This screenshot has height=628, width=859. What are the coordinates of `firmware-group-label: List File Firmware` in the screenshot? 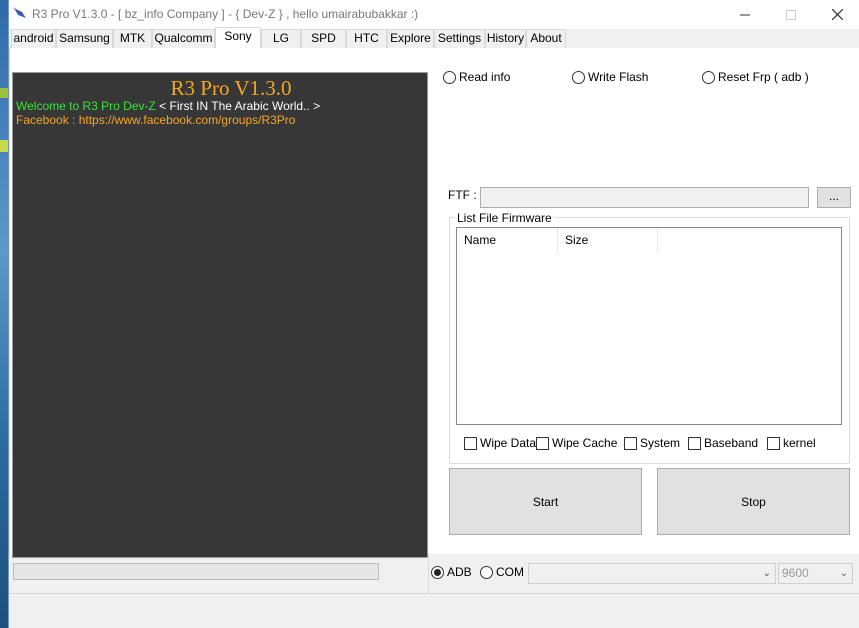 It's located at (504, 218).